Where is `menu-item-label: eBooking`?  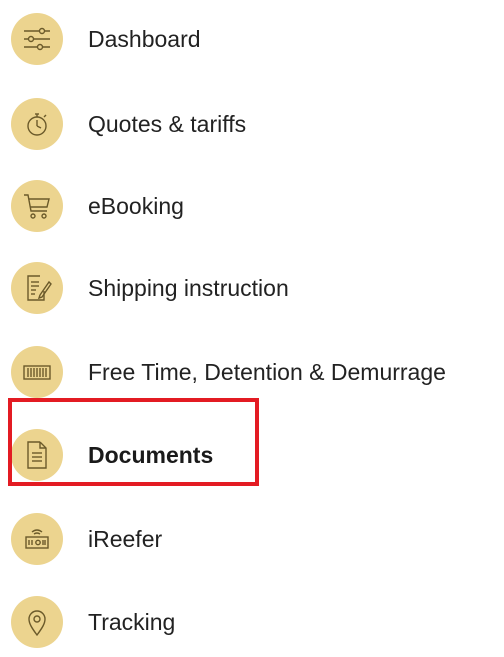
menu-item-label: eBooking is located at coordinates (136, 206).